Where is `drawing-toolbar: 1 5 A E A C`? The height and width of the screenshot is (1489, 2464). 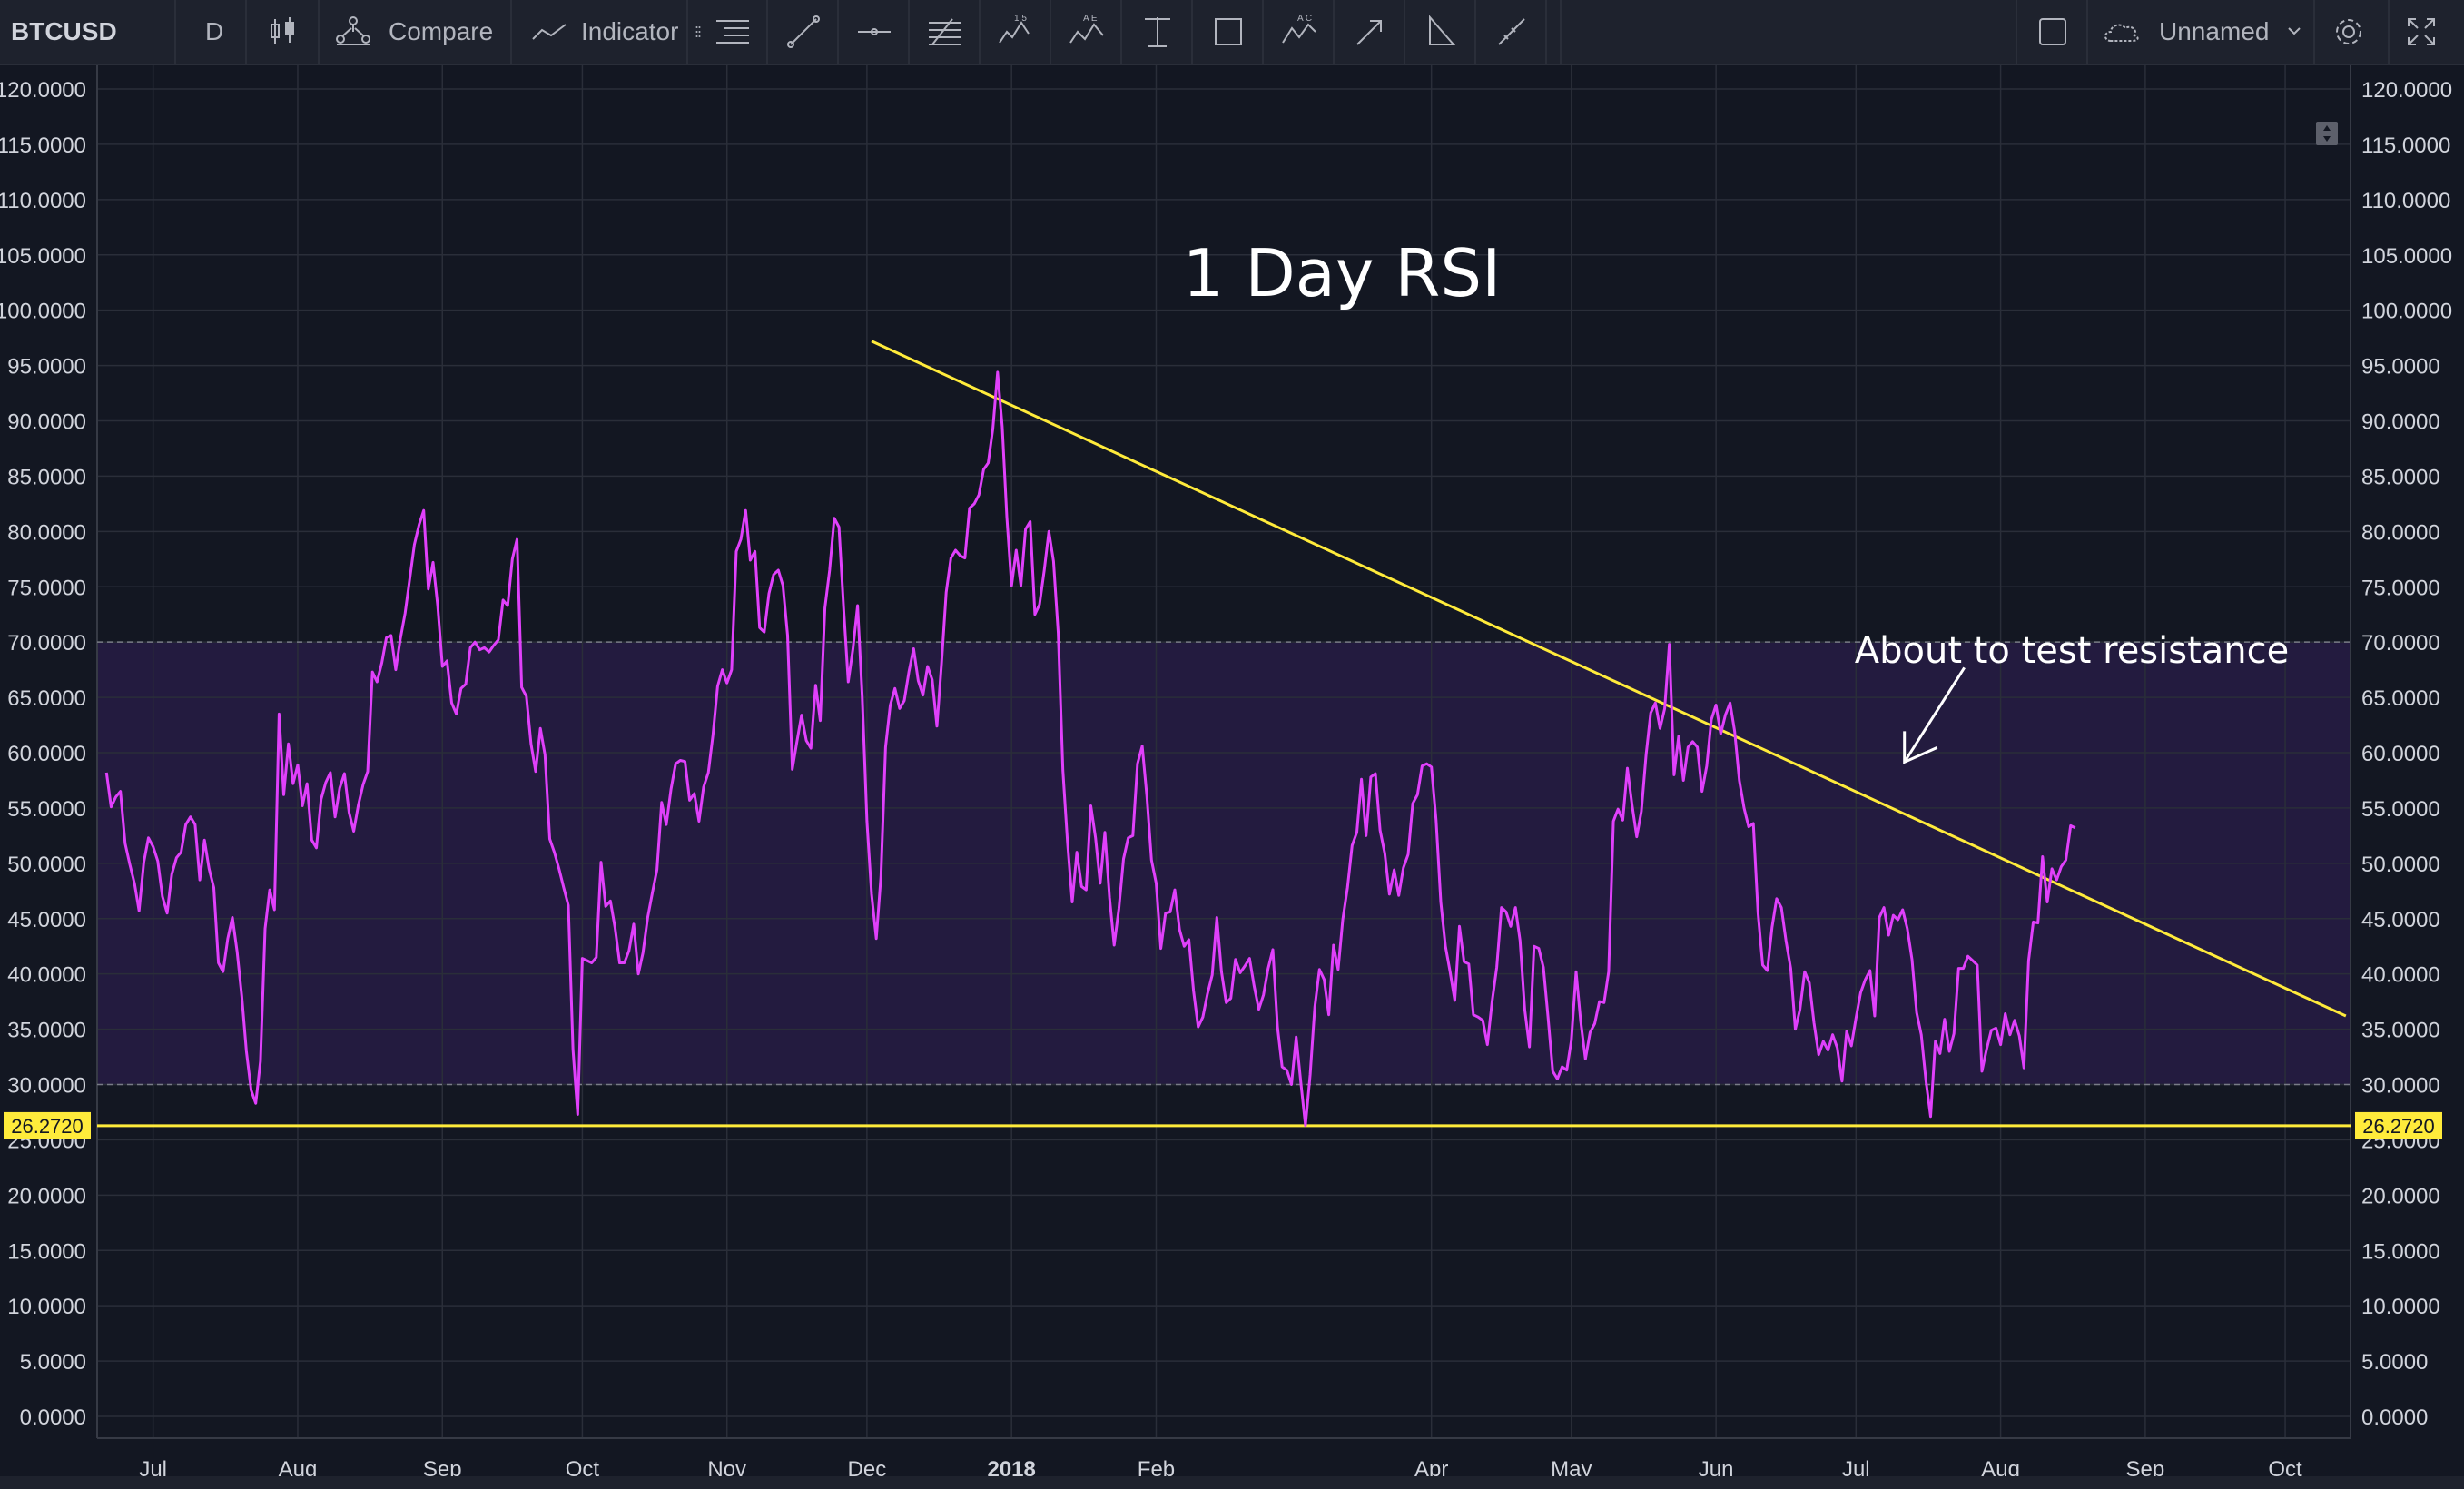 drawing-toolbar: 1 5 A E A C is located at coordinates (1124, 33).